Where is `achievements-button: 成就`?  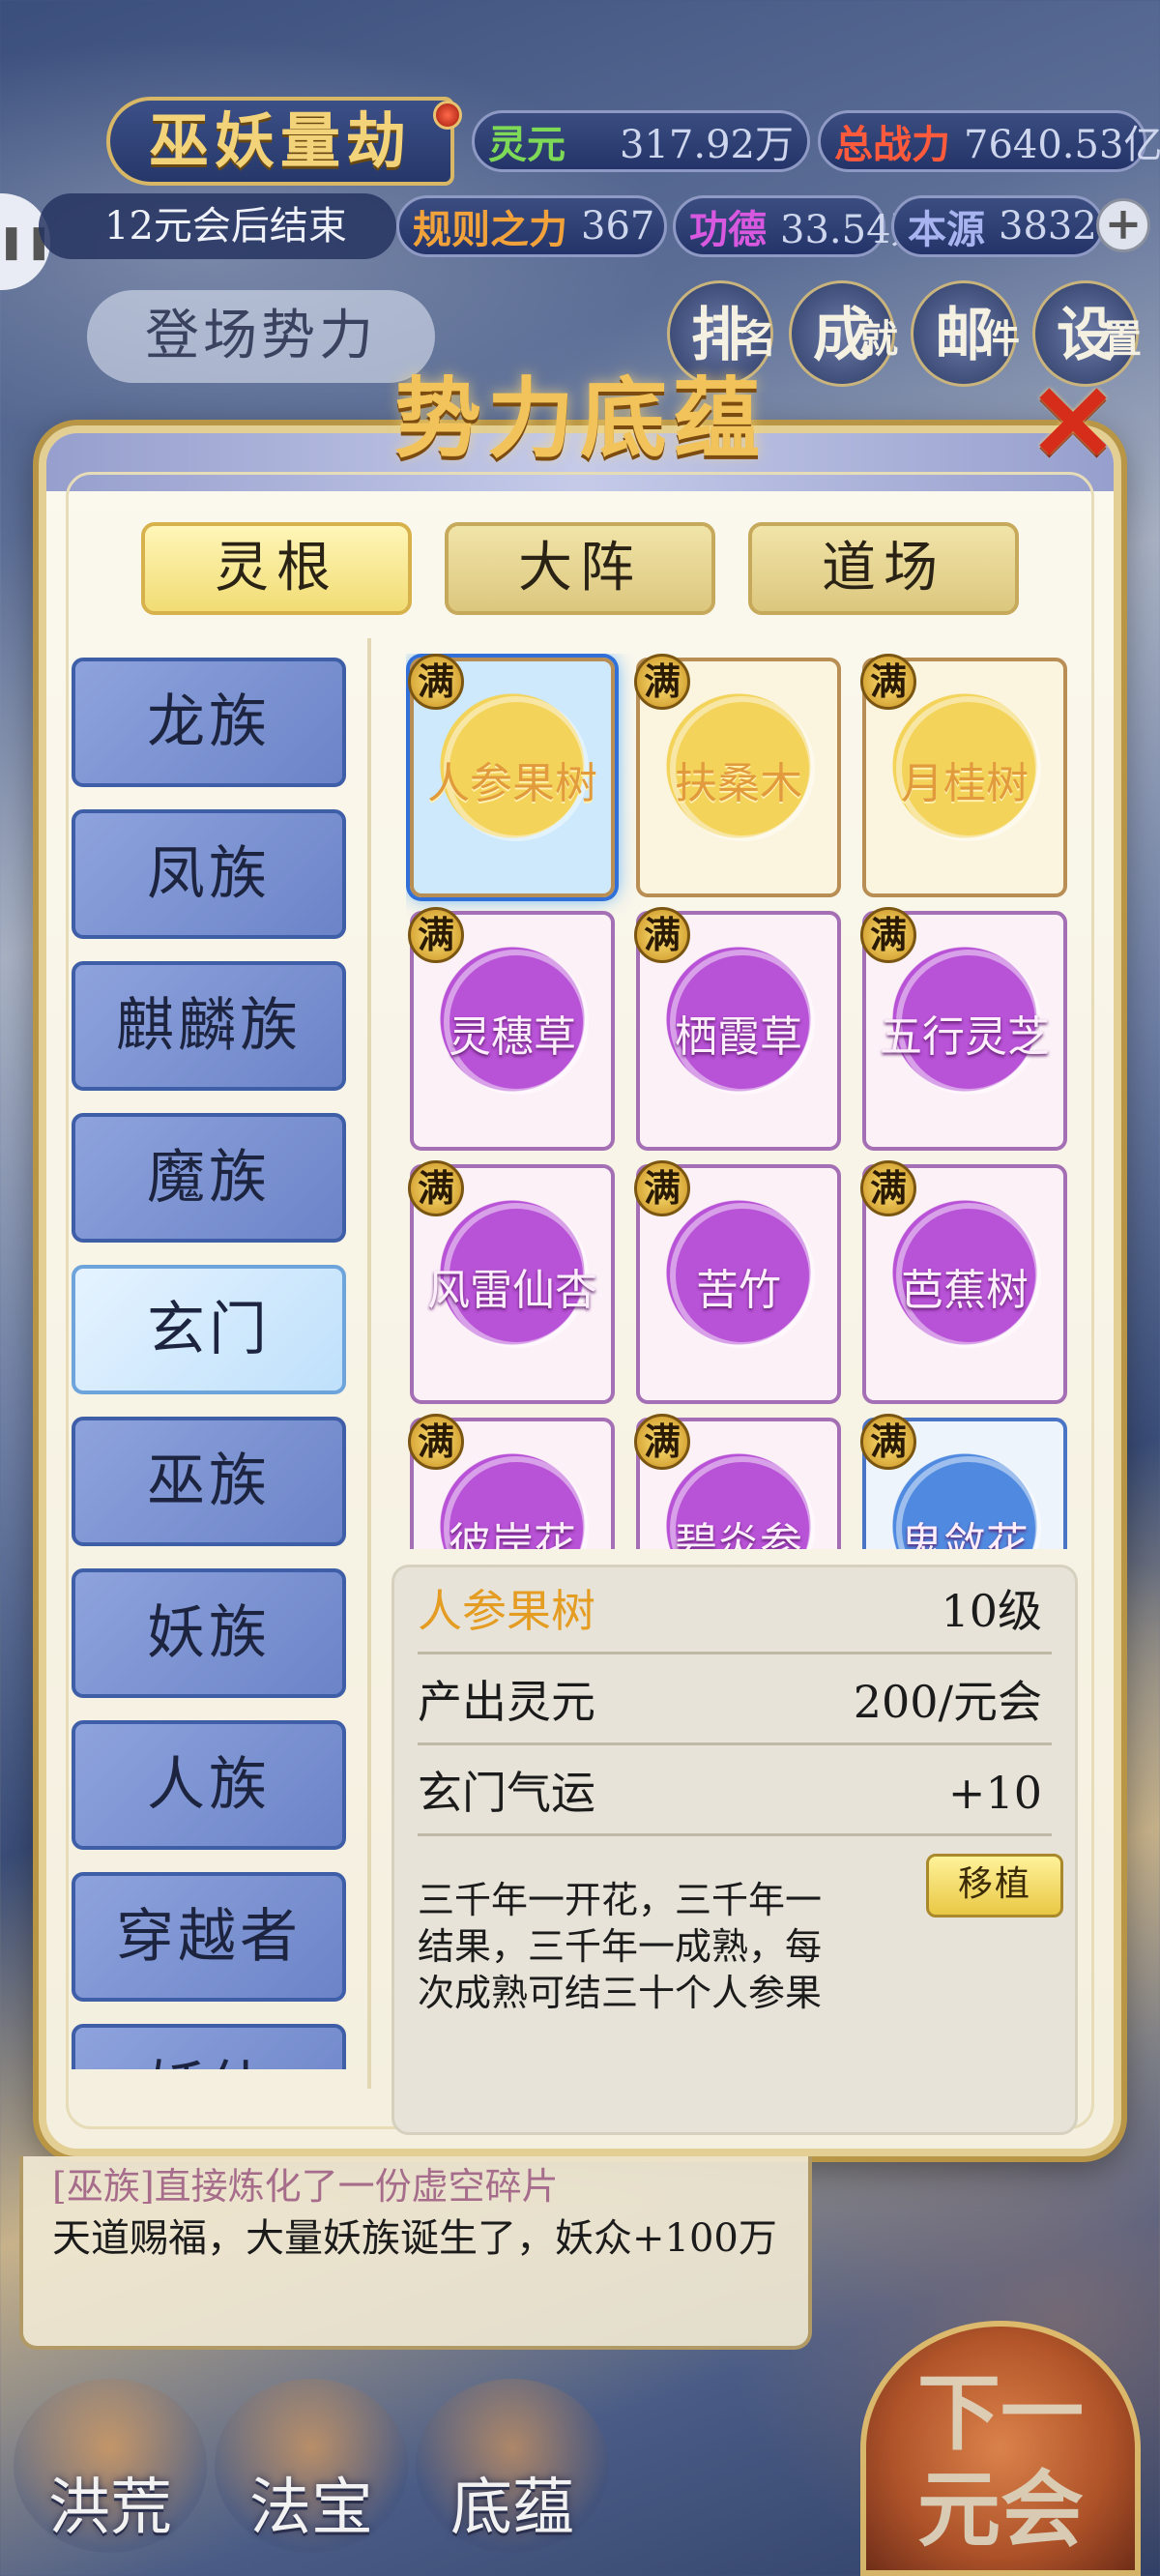
achievements-button: 成就 is located at coordinates (843, 333).